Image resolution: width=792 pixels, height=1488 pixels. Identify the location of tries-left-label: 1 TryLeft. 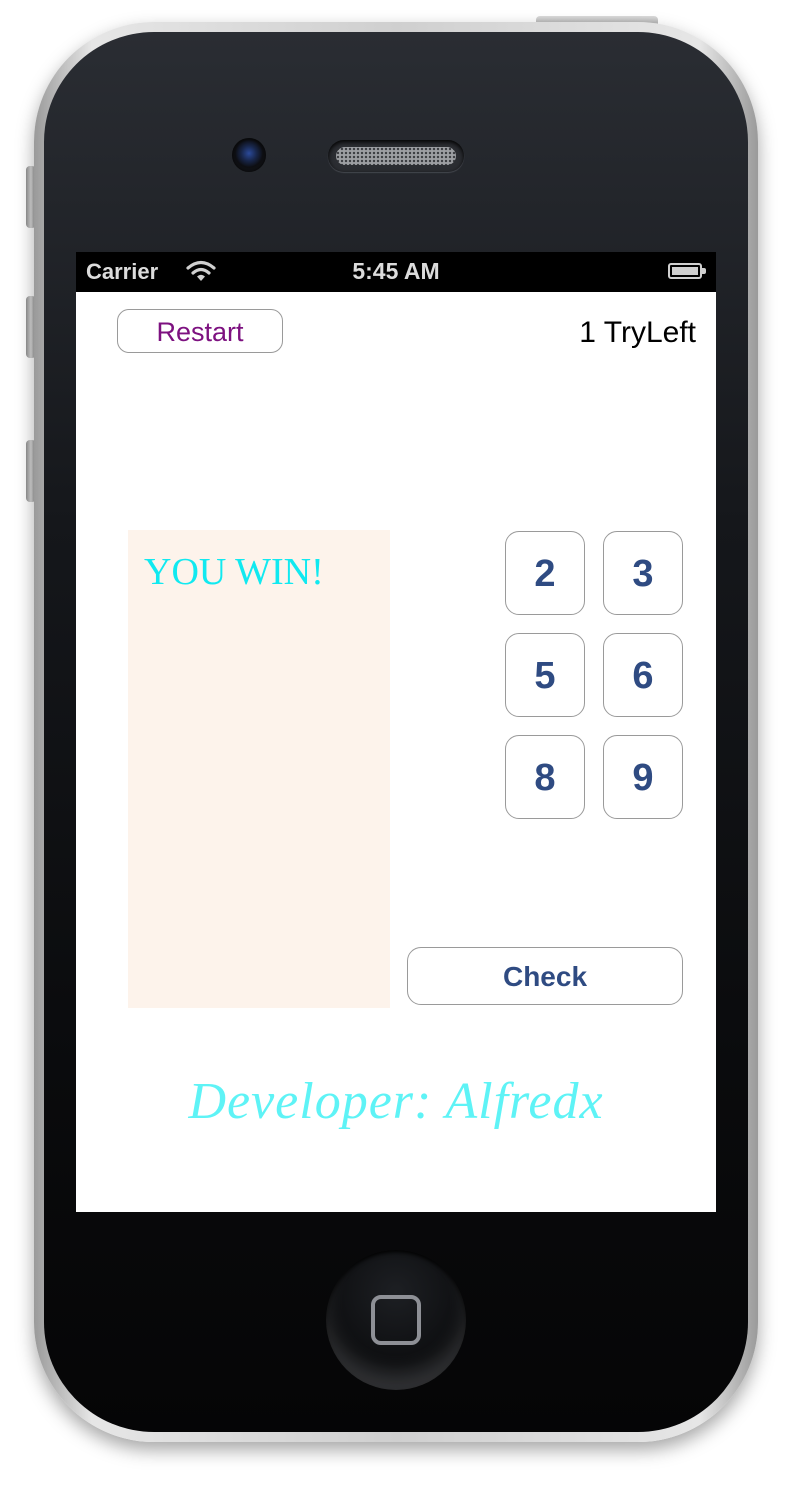
(637, 332).